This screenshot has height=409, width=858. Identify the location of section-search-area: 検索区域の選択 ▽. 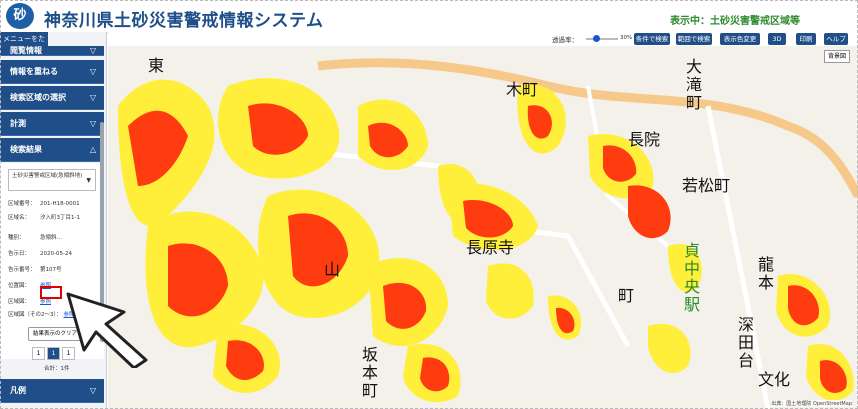
(52, 98).